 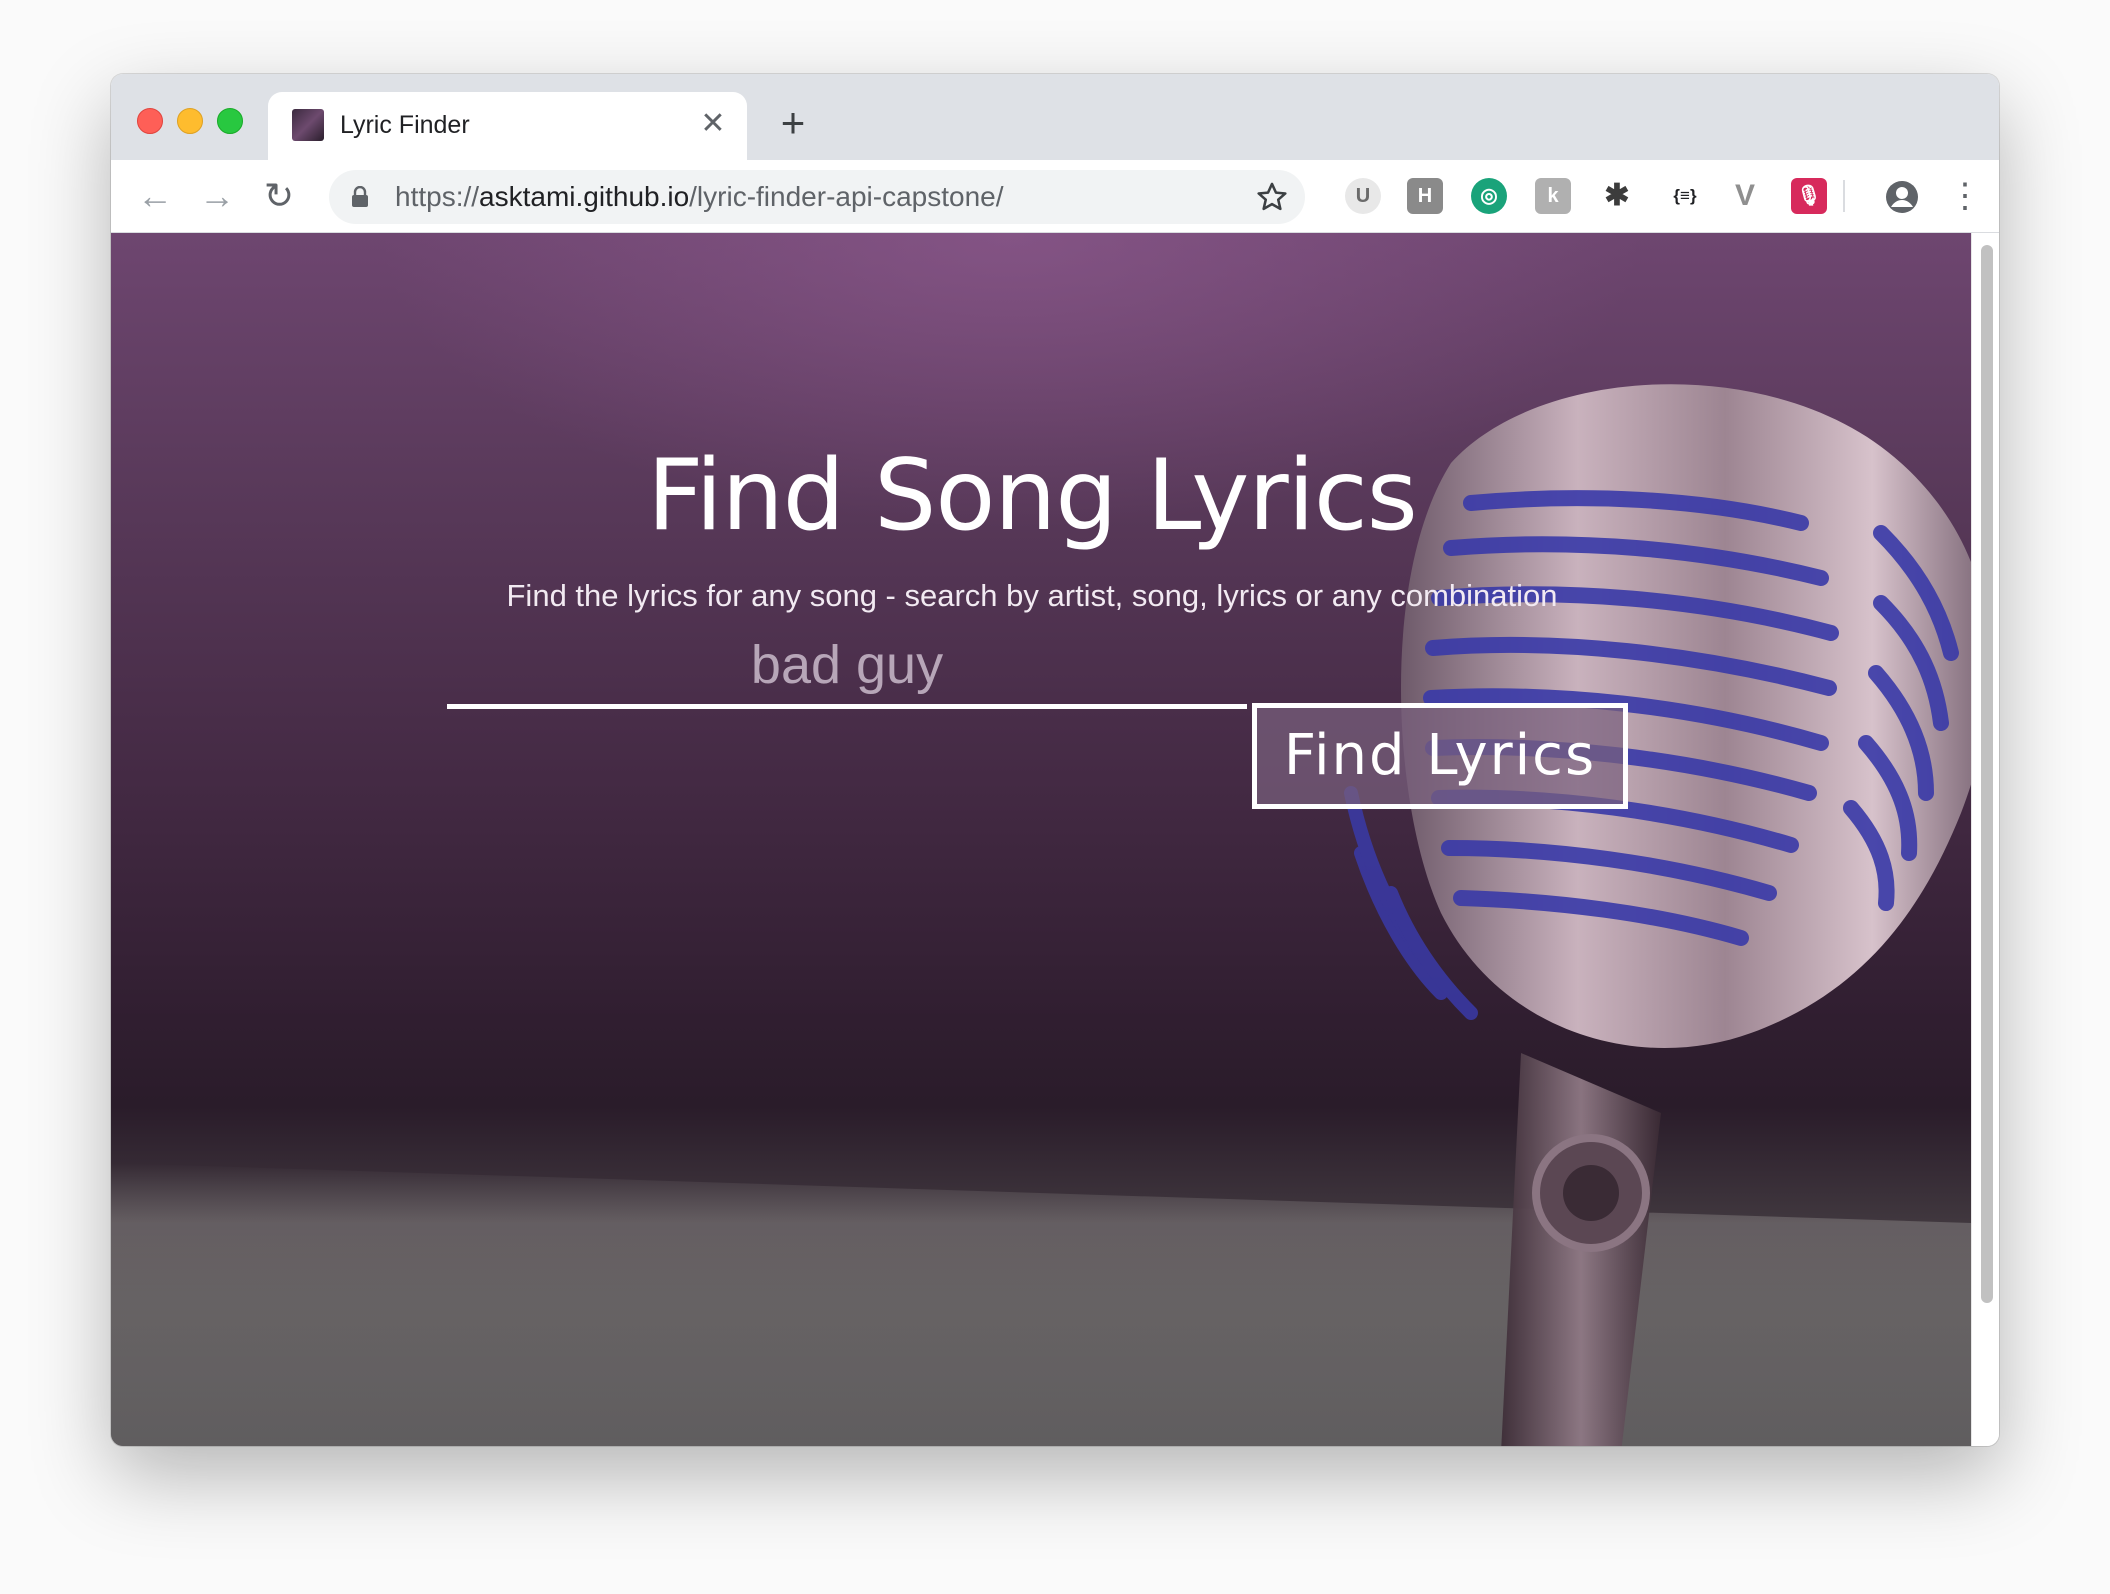 I want to click on tab-title: Lyric Finder, so click(x=405, y=125).